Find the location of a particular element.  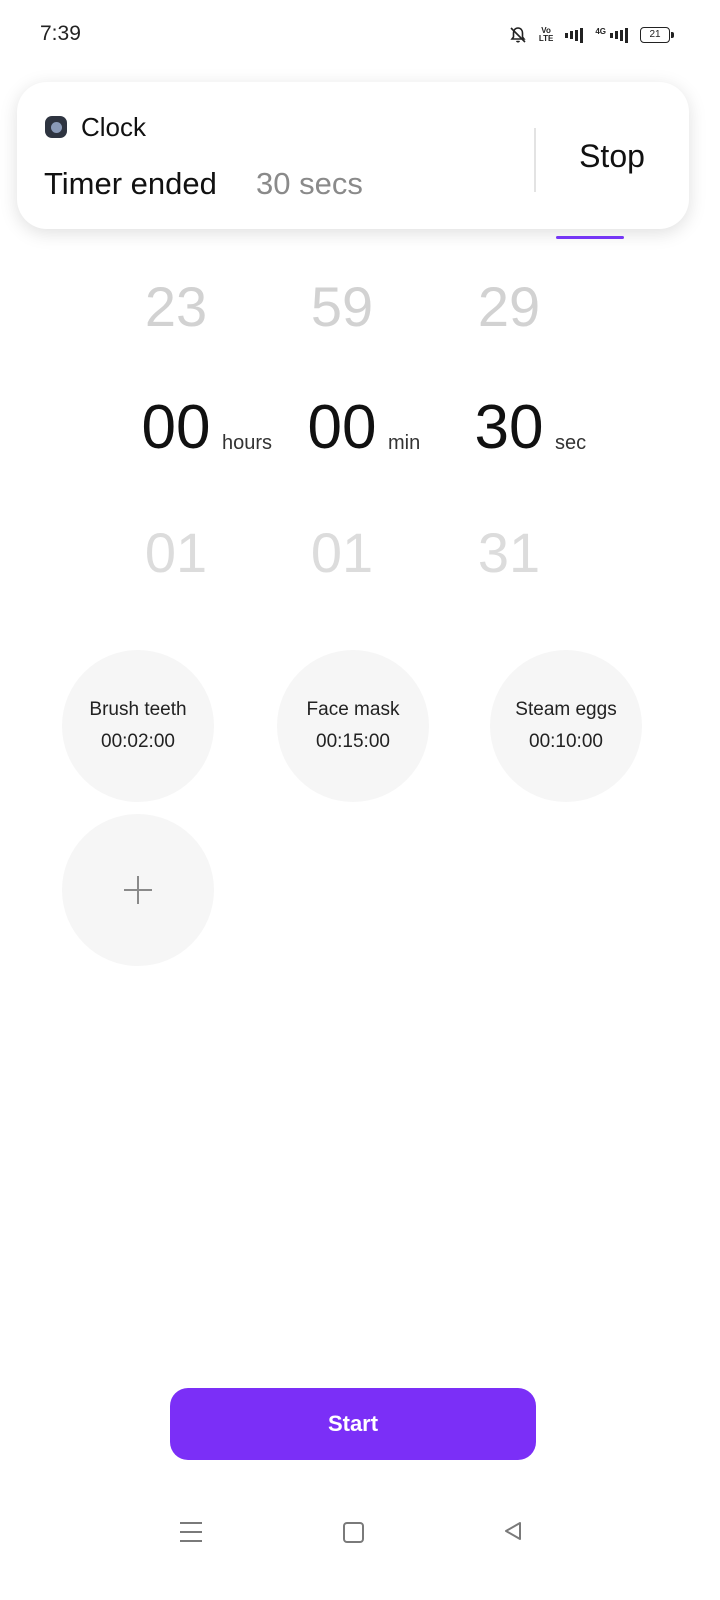

battery-level: 21 is located at coordinates (655, 34).